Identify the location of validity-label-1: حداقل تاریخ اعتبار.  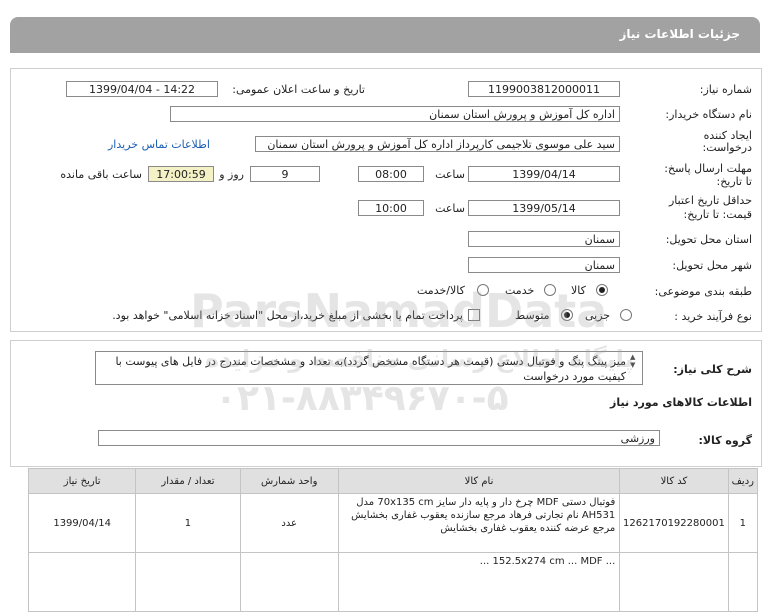
(710, 200).